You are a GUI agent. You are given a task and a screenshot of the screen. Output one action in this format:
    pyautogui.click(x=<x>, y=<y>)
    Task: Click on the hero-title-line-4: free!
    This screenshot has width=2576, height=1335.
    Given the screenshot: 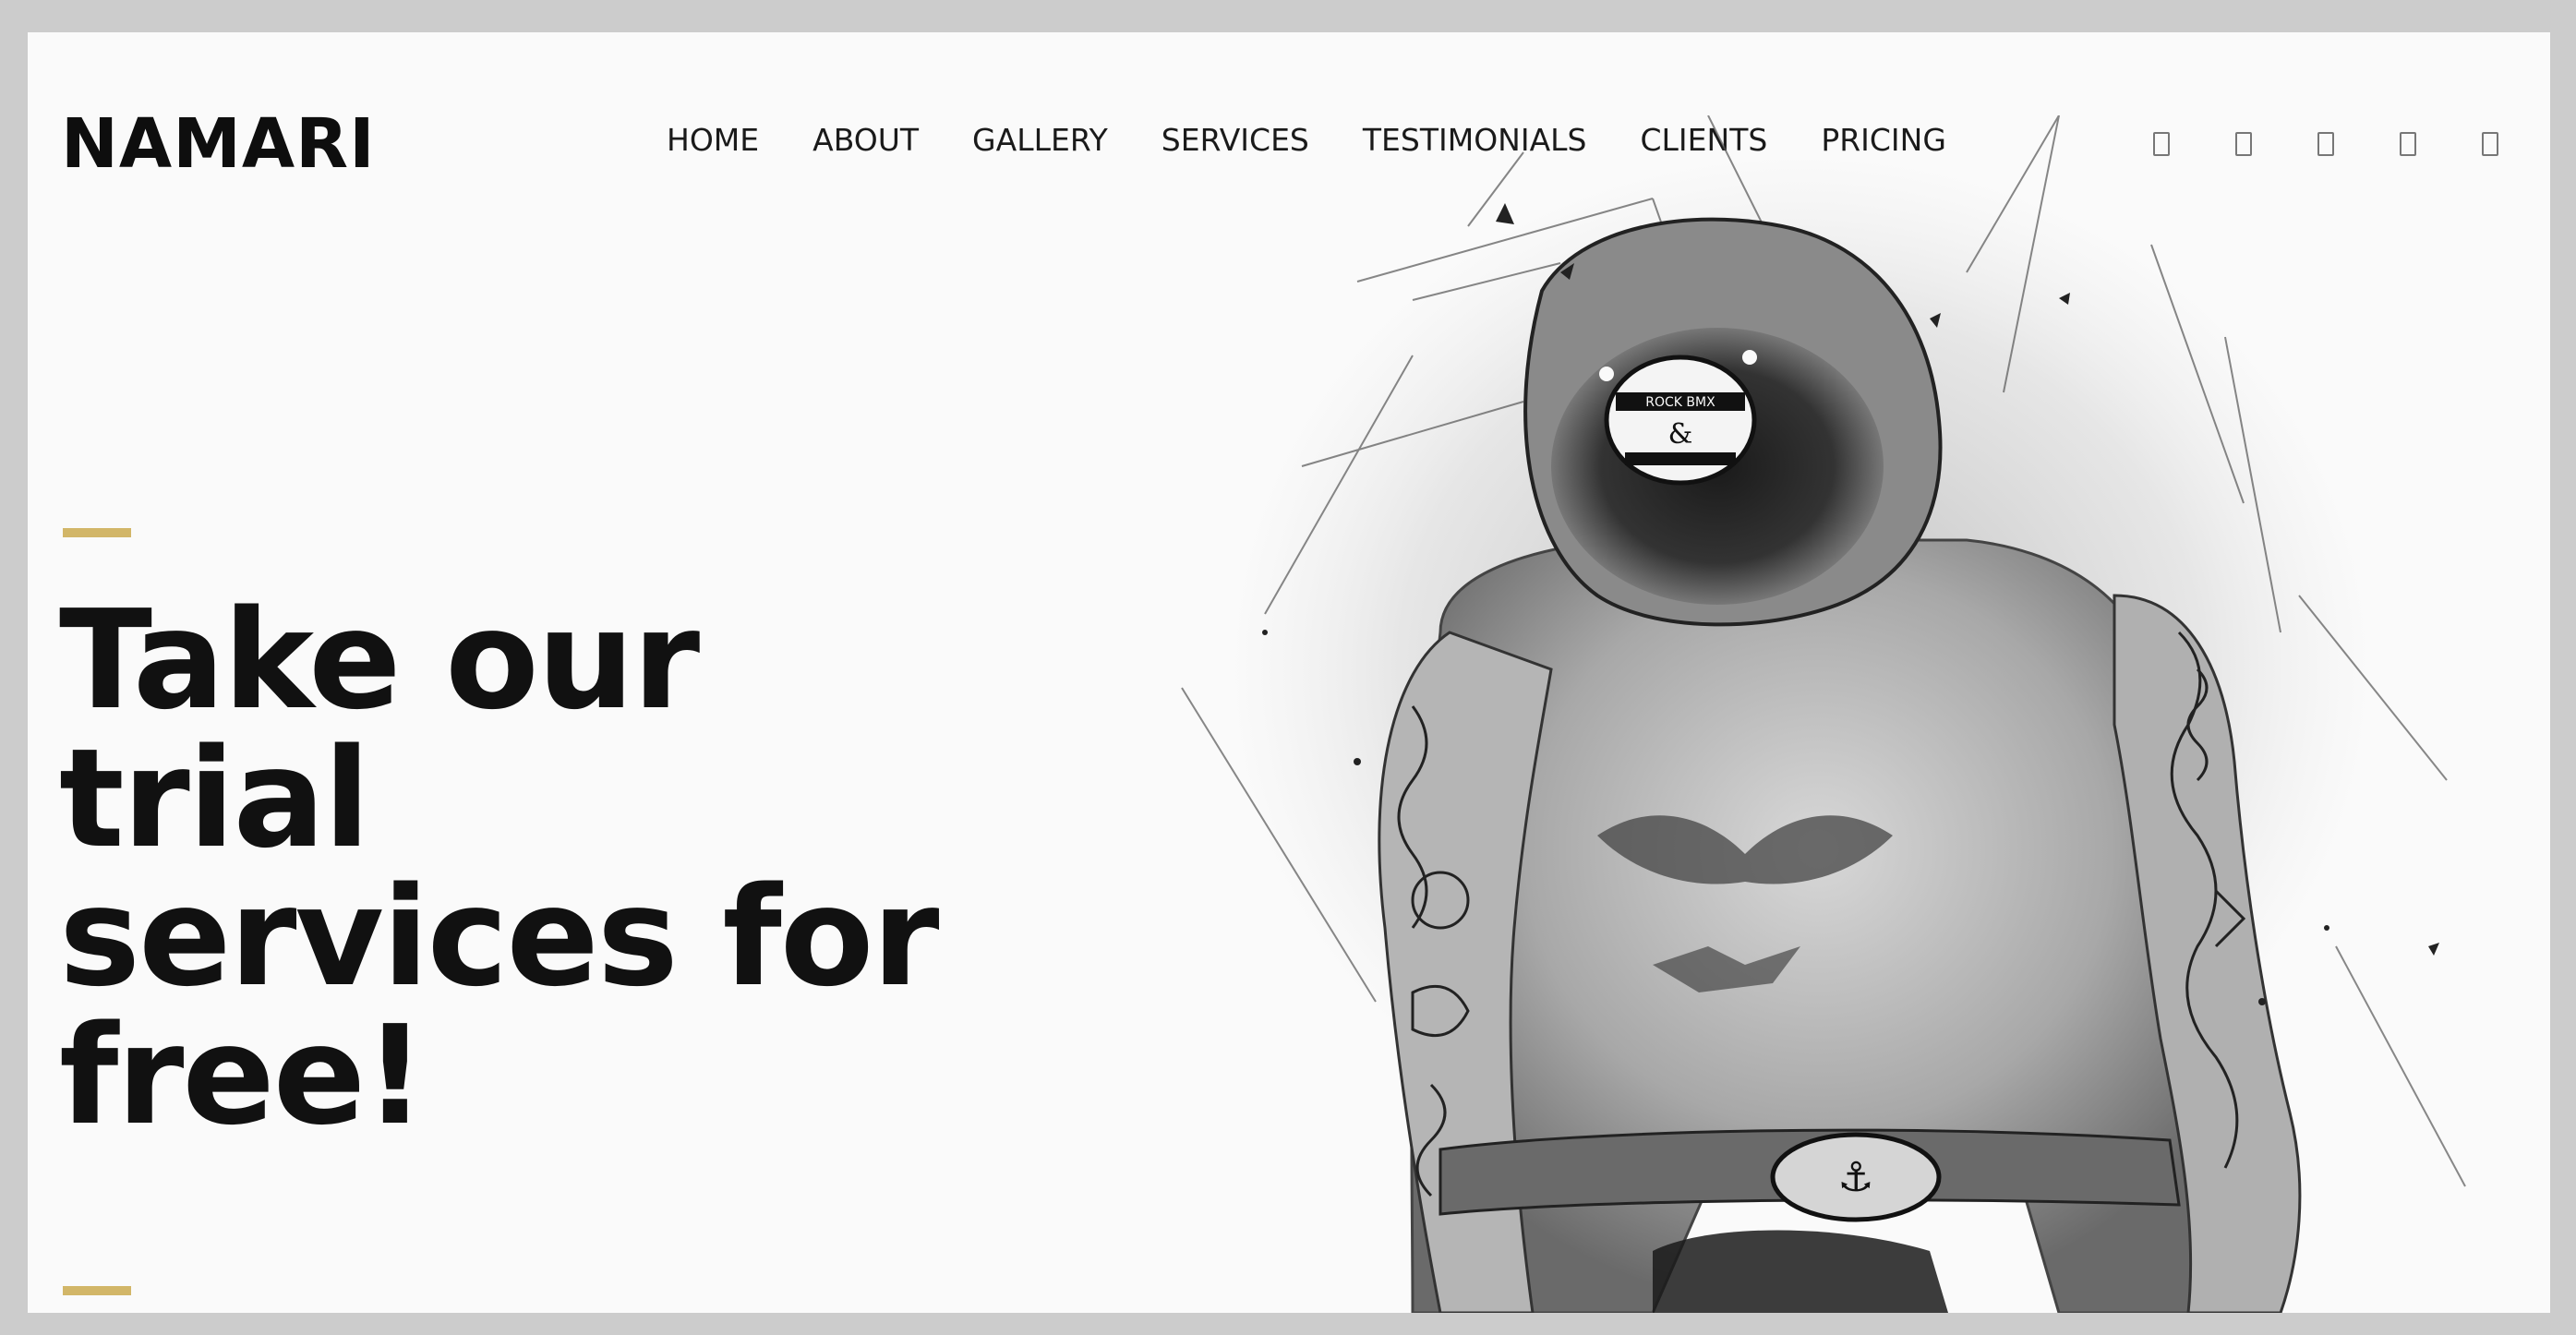 What is the action you would take?
    pyautogui.click(x=243, y=1075)
    